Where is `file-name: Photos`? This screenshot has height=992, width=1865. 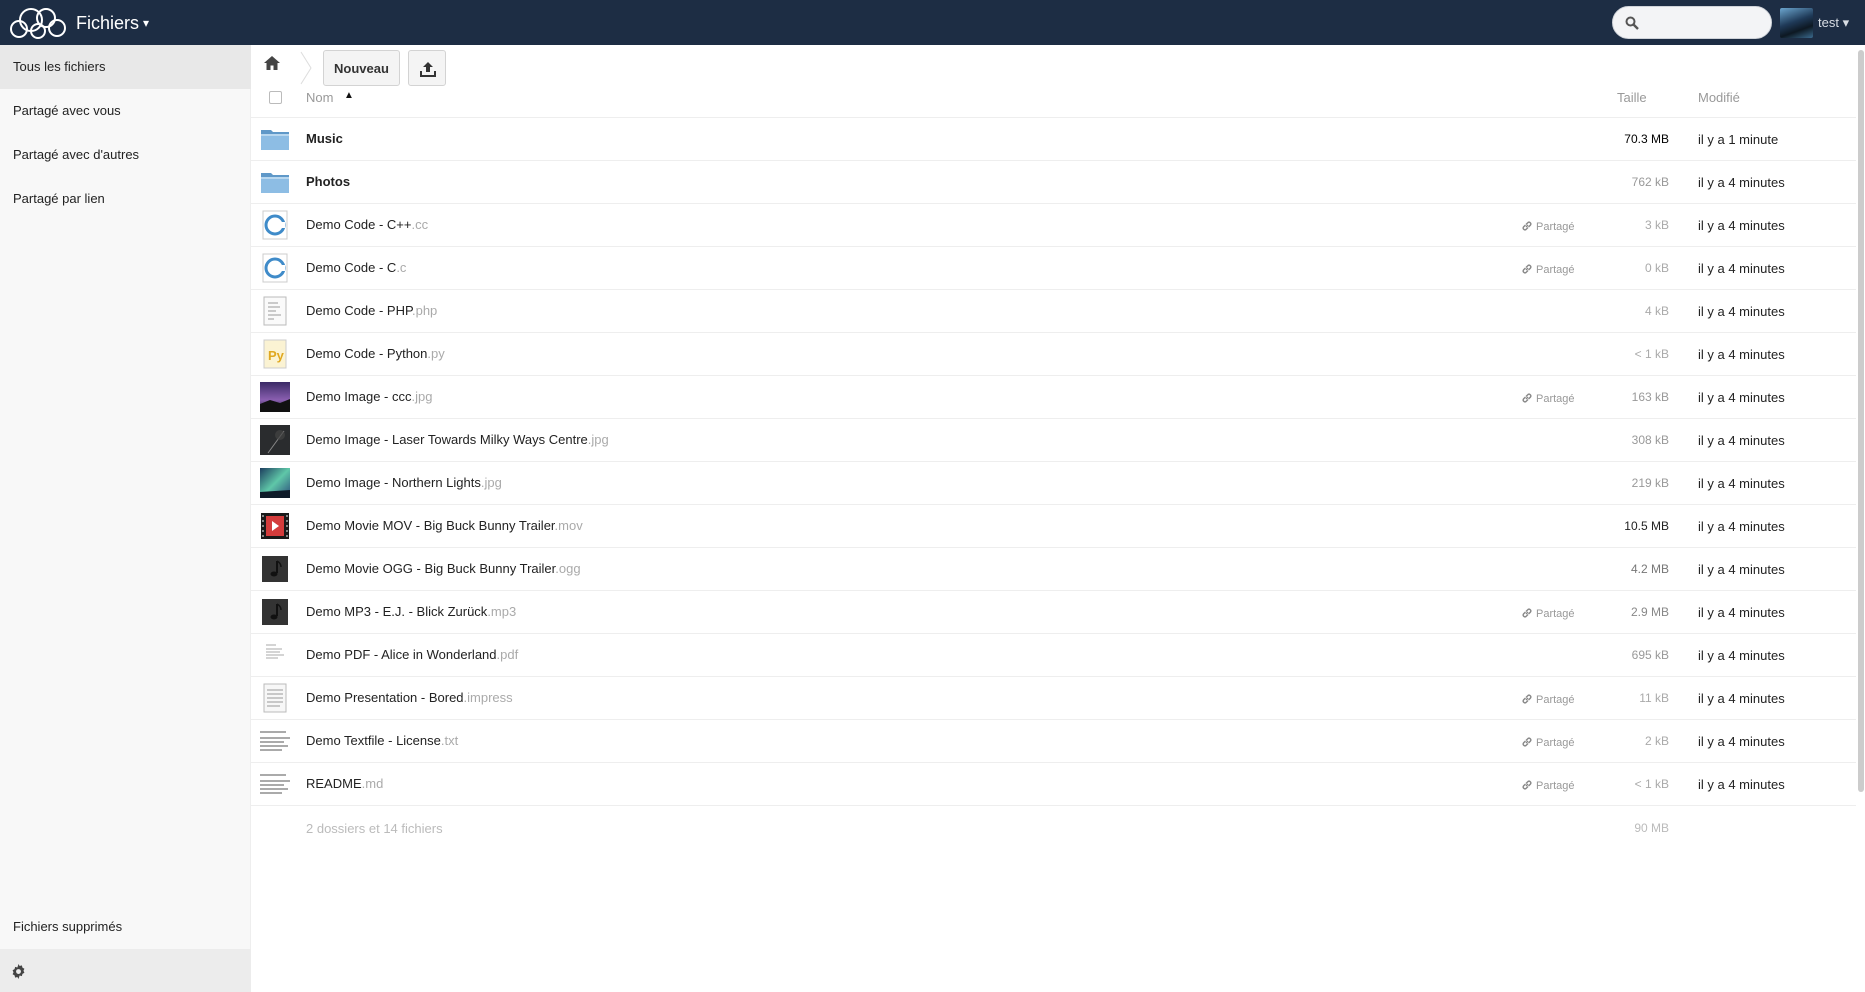
file-name: Photos is located at coordinates (328, 181).